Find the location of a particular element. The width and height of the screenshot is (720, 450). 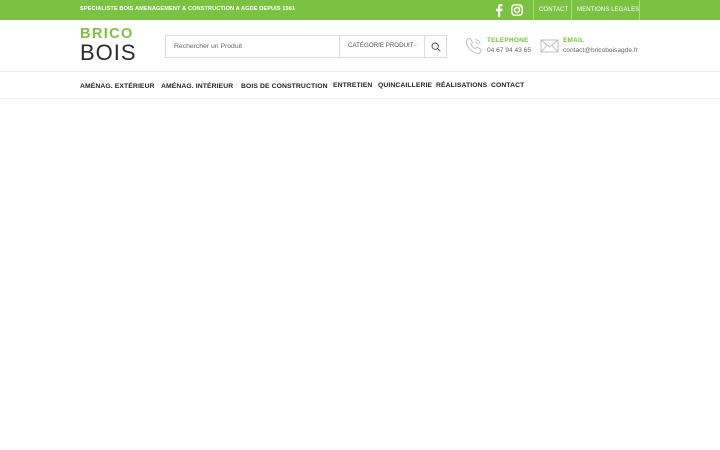

topbar-link-contact: CONTACT is located at coordinates (553, 10).